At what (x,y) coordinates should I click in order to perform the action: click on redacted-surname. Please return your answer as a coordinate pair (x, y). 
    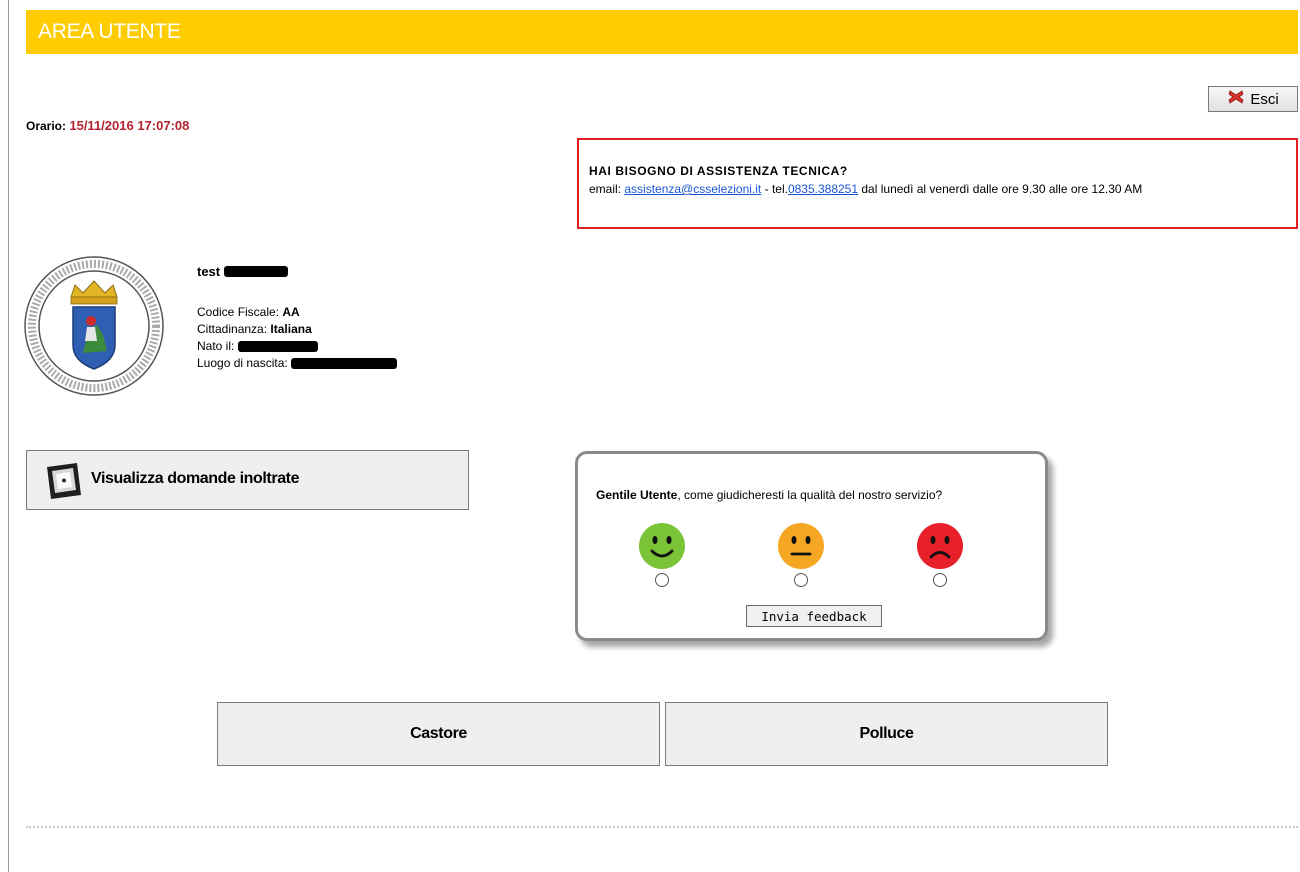
    Looking at the image, I should click on (256, 271).